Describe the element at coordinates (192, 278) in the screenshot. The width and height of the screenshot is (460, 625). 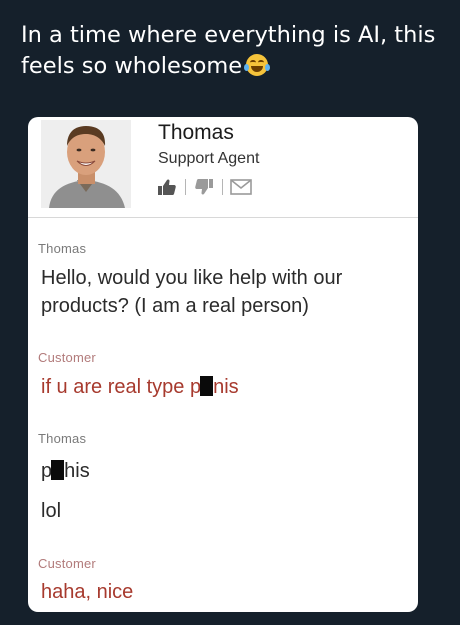
I see `message-line: Hello, would you like help with our` at that location.